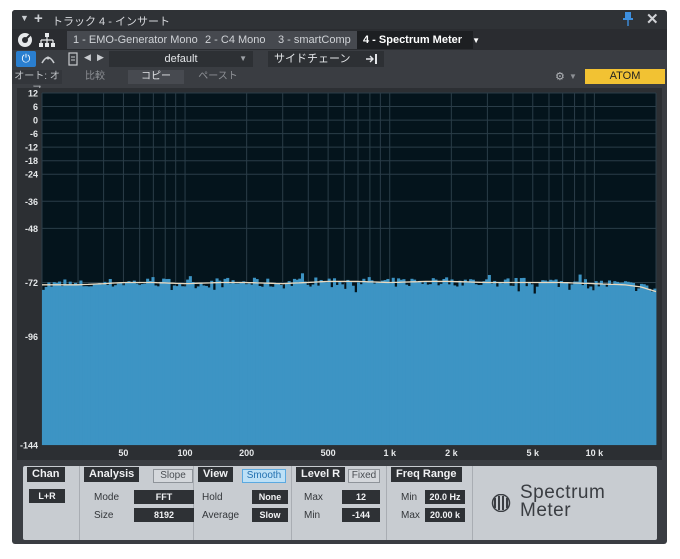 This screenshot has height=559, width=680. What do you see at coordinates (48, 59) in the screenshot?
I see `automation-icon` at bounding box center [48, 59].